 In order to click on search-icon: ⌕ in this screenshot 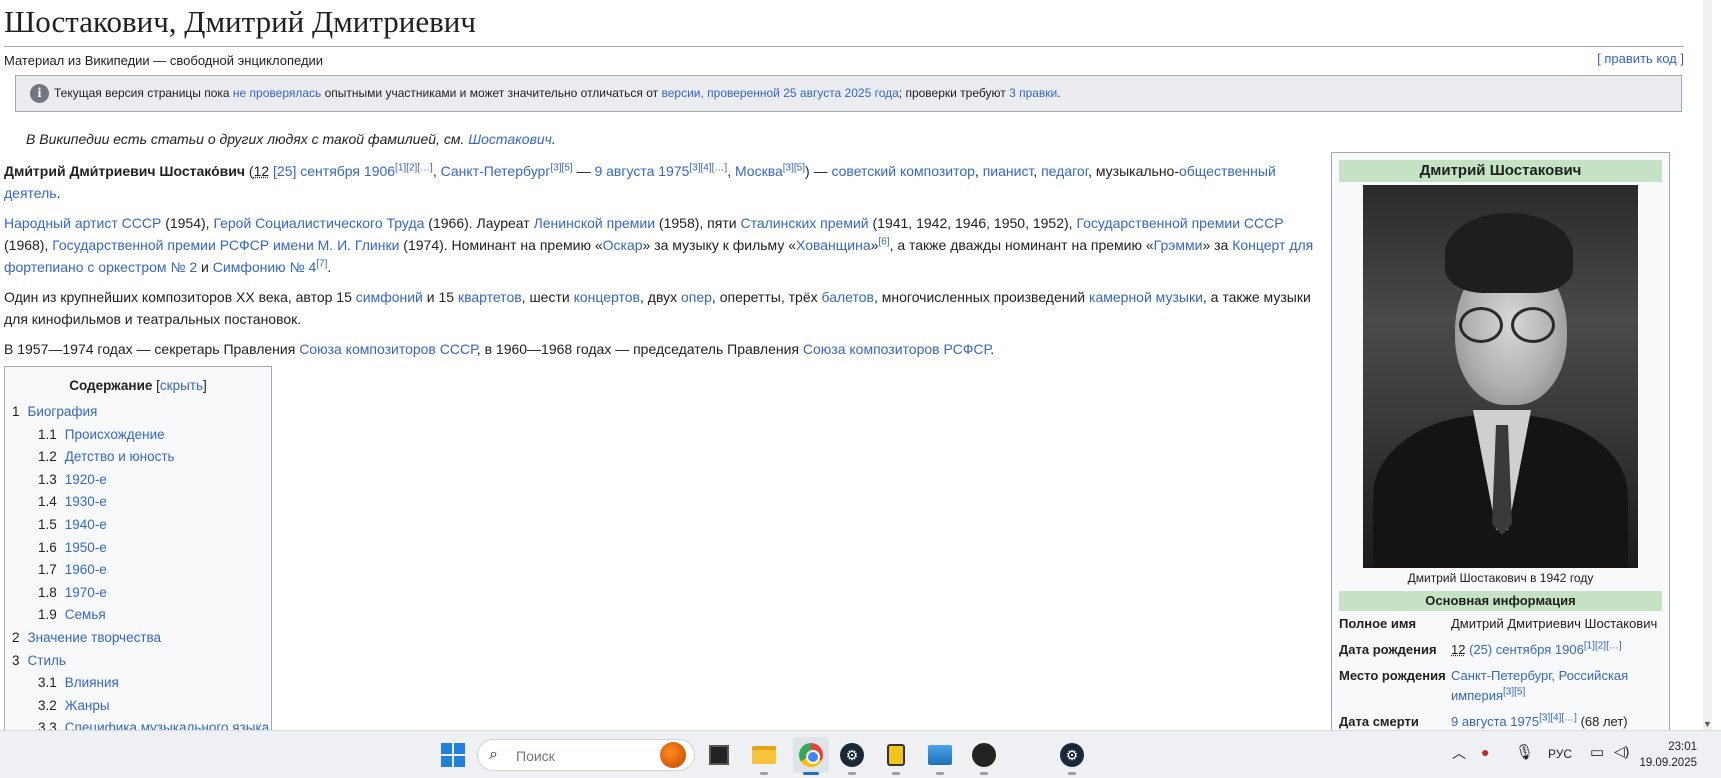, I will do `click(493, 754)`.